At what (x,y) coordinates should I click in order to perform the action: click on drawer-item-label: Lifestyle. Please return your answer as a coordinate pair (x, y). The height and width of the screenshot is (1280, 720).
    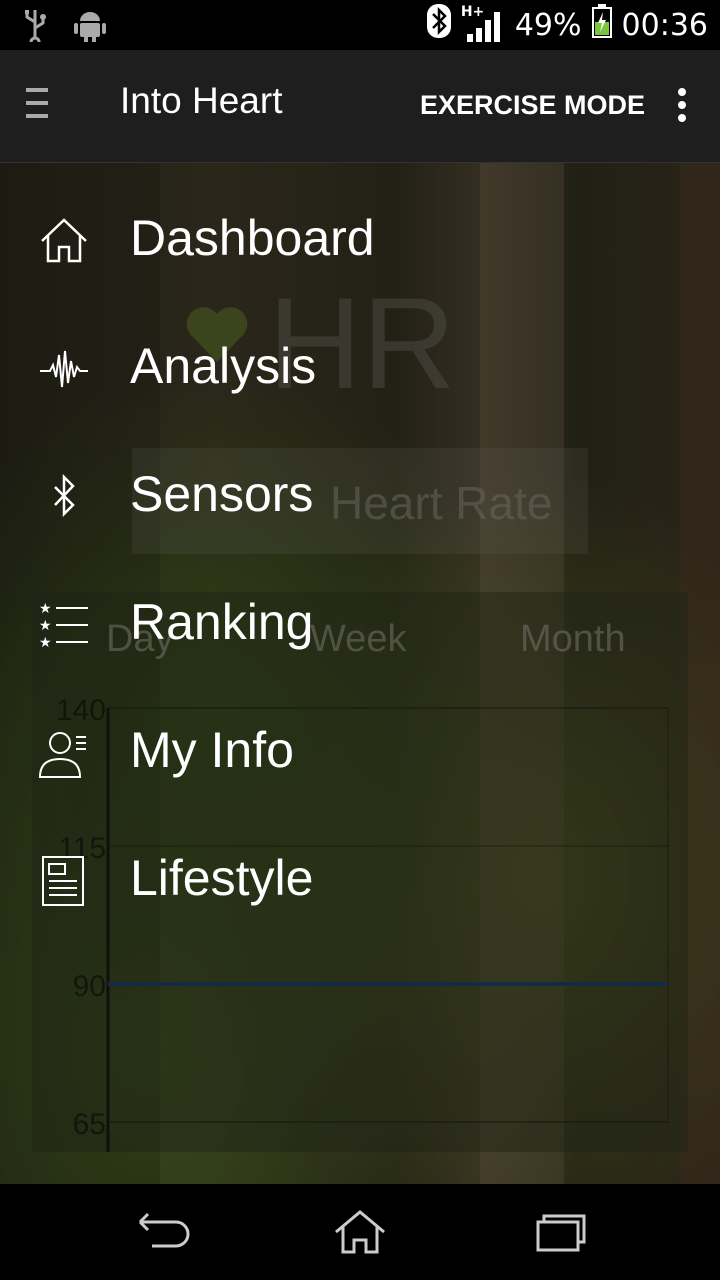
    Looking at the image, I should click on (222, 878).